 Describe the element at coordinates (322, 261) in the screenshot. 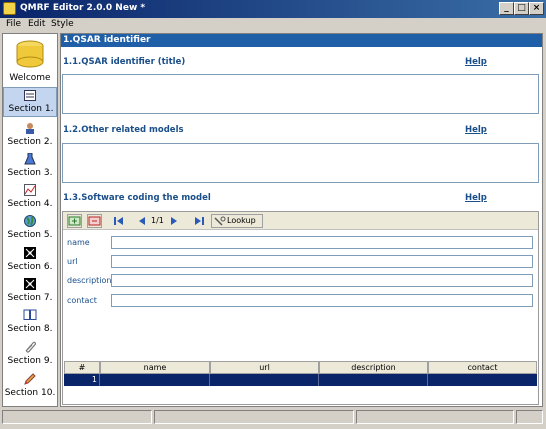

I see `url-field` at that location.